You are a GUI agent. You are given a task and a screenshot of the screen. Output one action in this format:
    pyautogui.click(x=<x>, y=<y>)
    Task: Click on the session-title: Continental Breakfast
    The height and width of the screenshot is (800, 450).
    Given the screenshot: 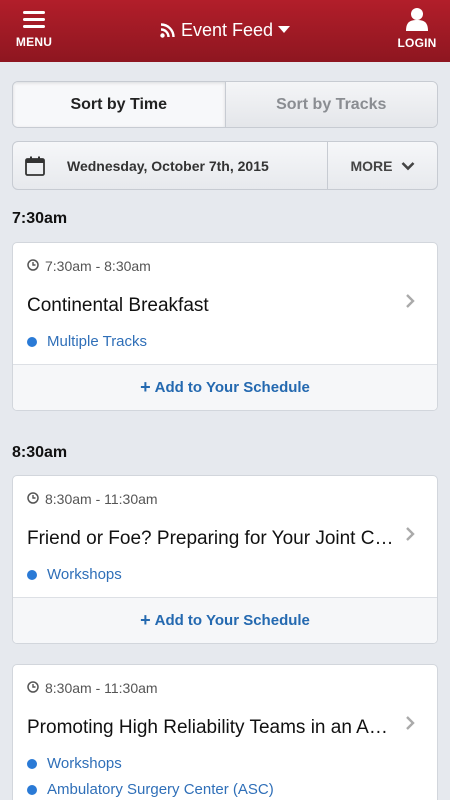 What is the action you would take?
    pyautogui.click(x=212, y=306)
    